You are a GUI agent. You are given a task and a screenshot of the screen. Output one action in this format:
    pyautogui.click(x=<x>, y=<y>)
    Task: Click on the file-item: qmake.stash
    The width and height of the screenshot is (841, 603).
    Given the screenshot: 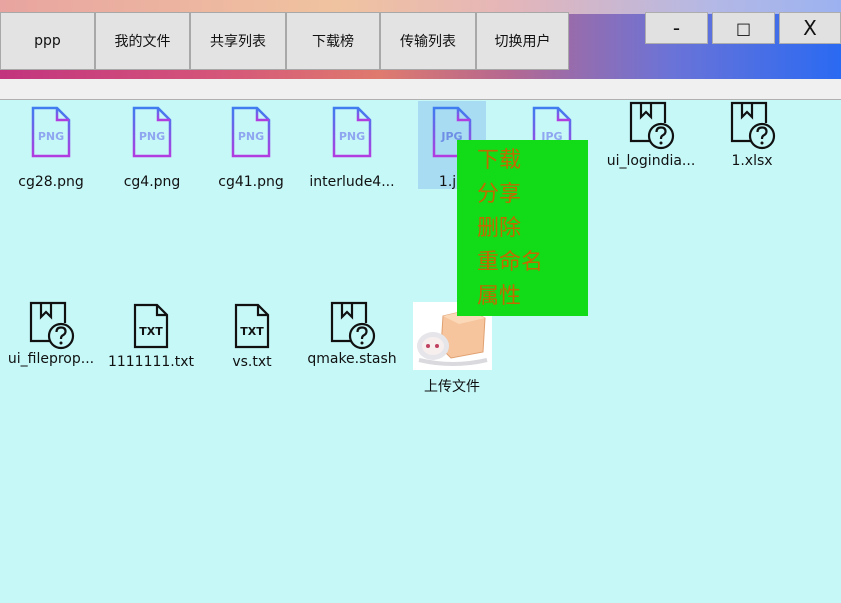 What is the action you would take?
    pyautogui.click(x=352, y=334)
    